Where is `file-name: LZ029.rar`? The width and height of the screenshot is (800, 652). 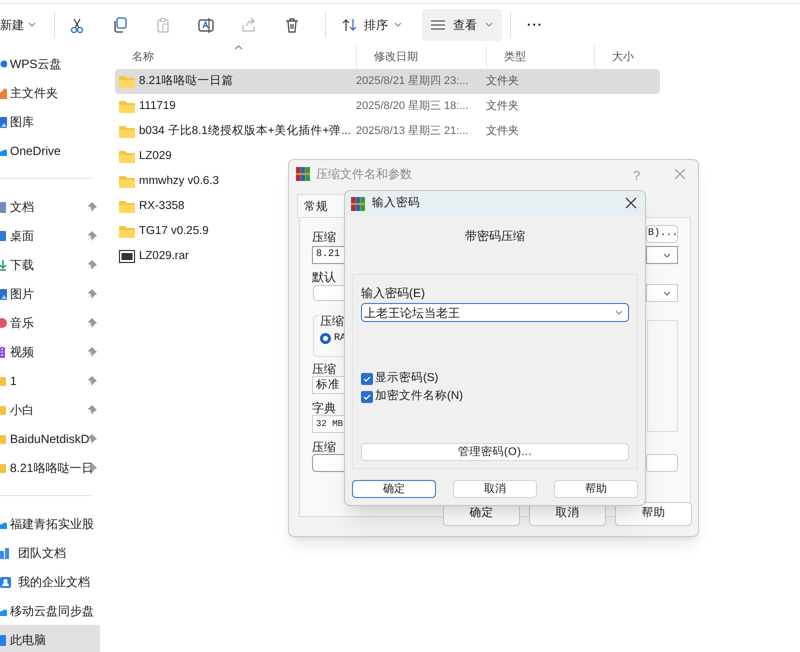 file-name: LZ029.rar is located at coordinates (164, 256).